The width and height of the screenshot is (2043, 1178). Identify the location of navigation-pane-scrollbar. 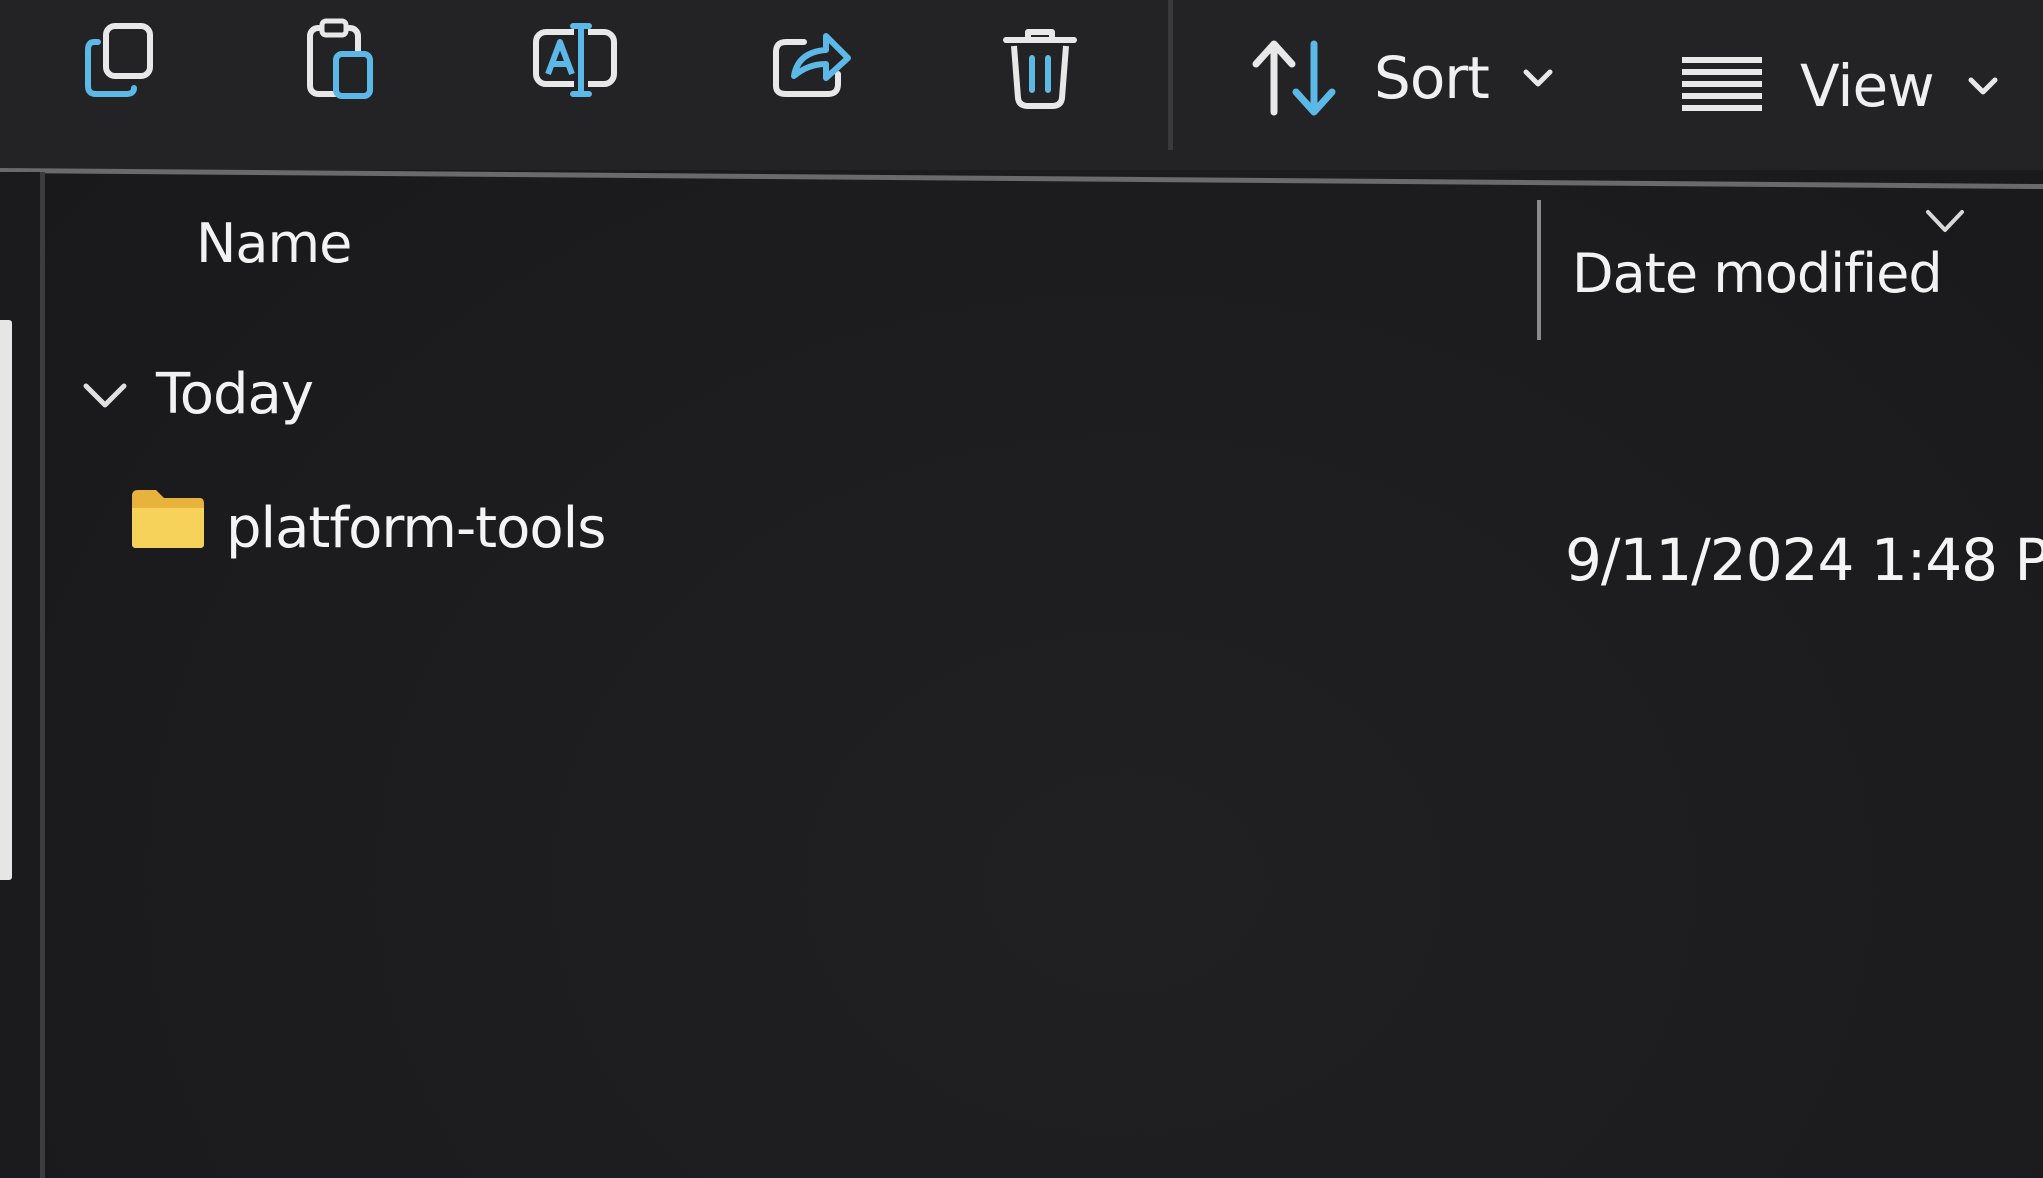
(6, 600).